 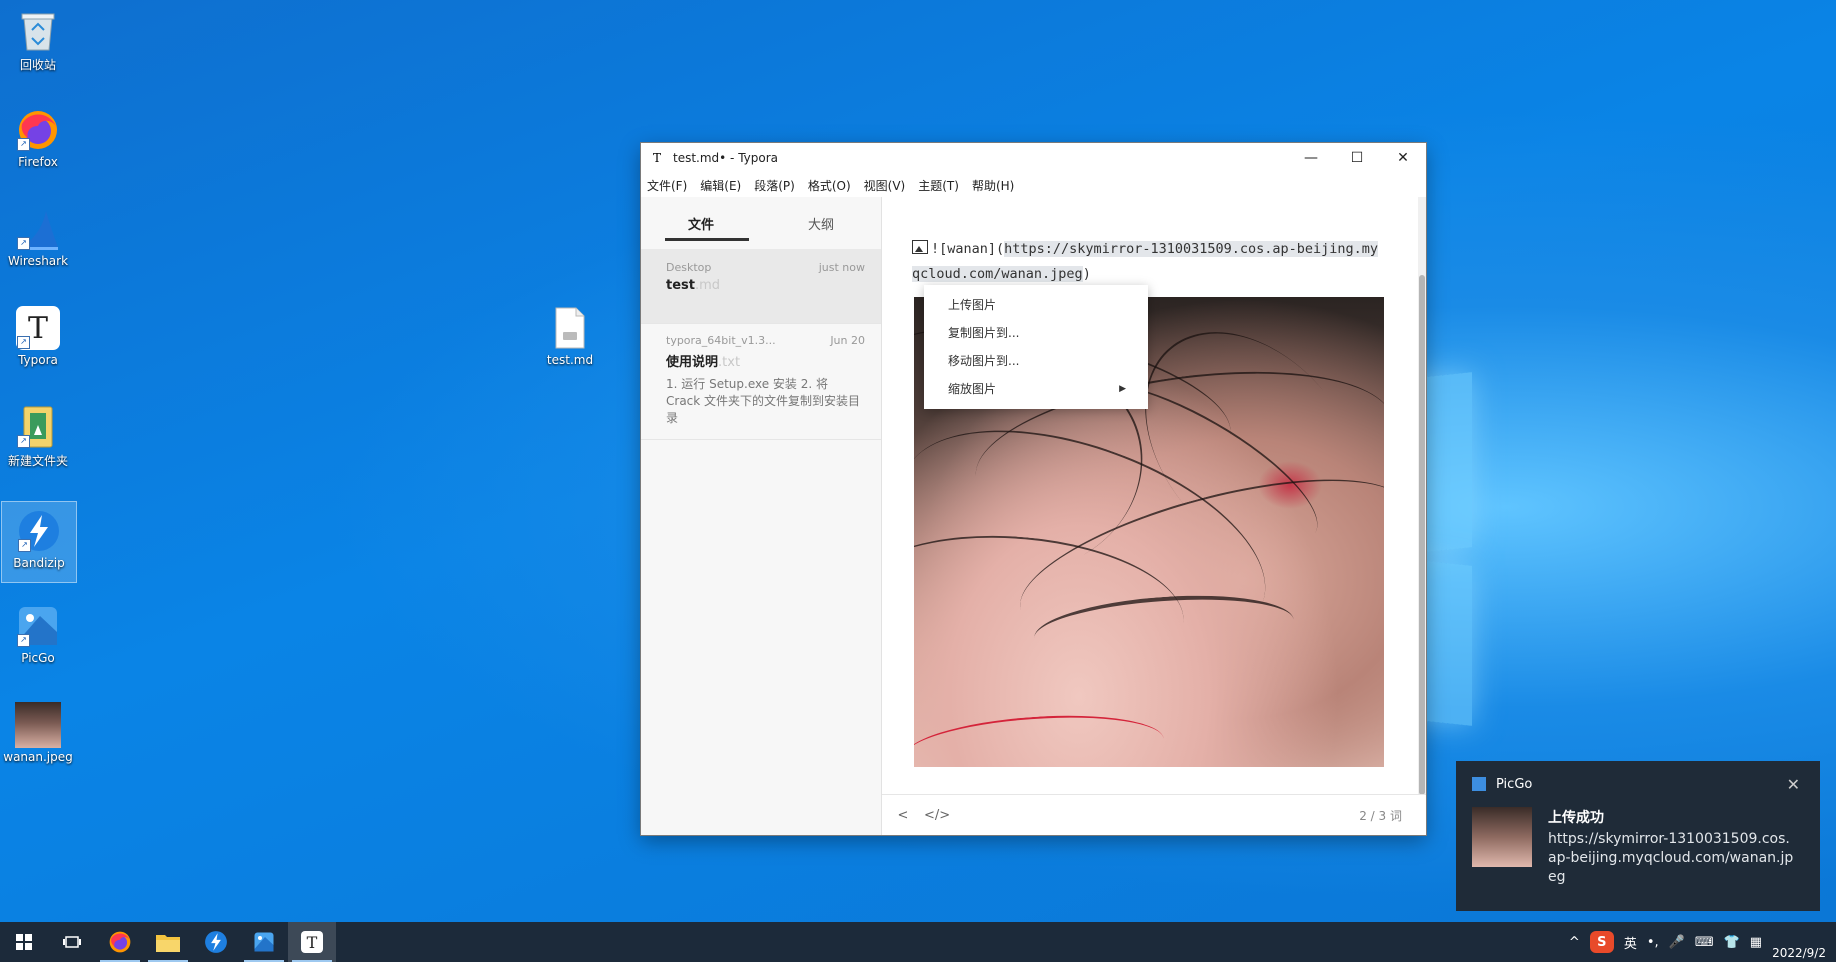 I want to click on desktop-icon-wanan-jpeg: wanan.jpeg, so click(x=38, y=736).